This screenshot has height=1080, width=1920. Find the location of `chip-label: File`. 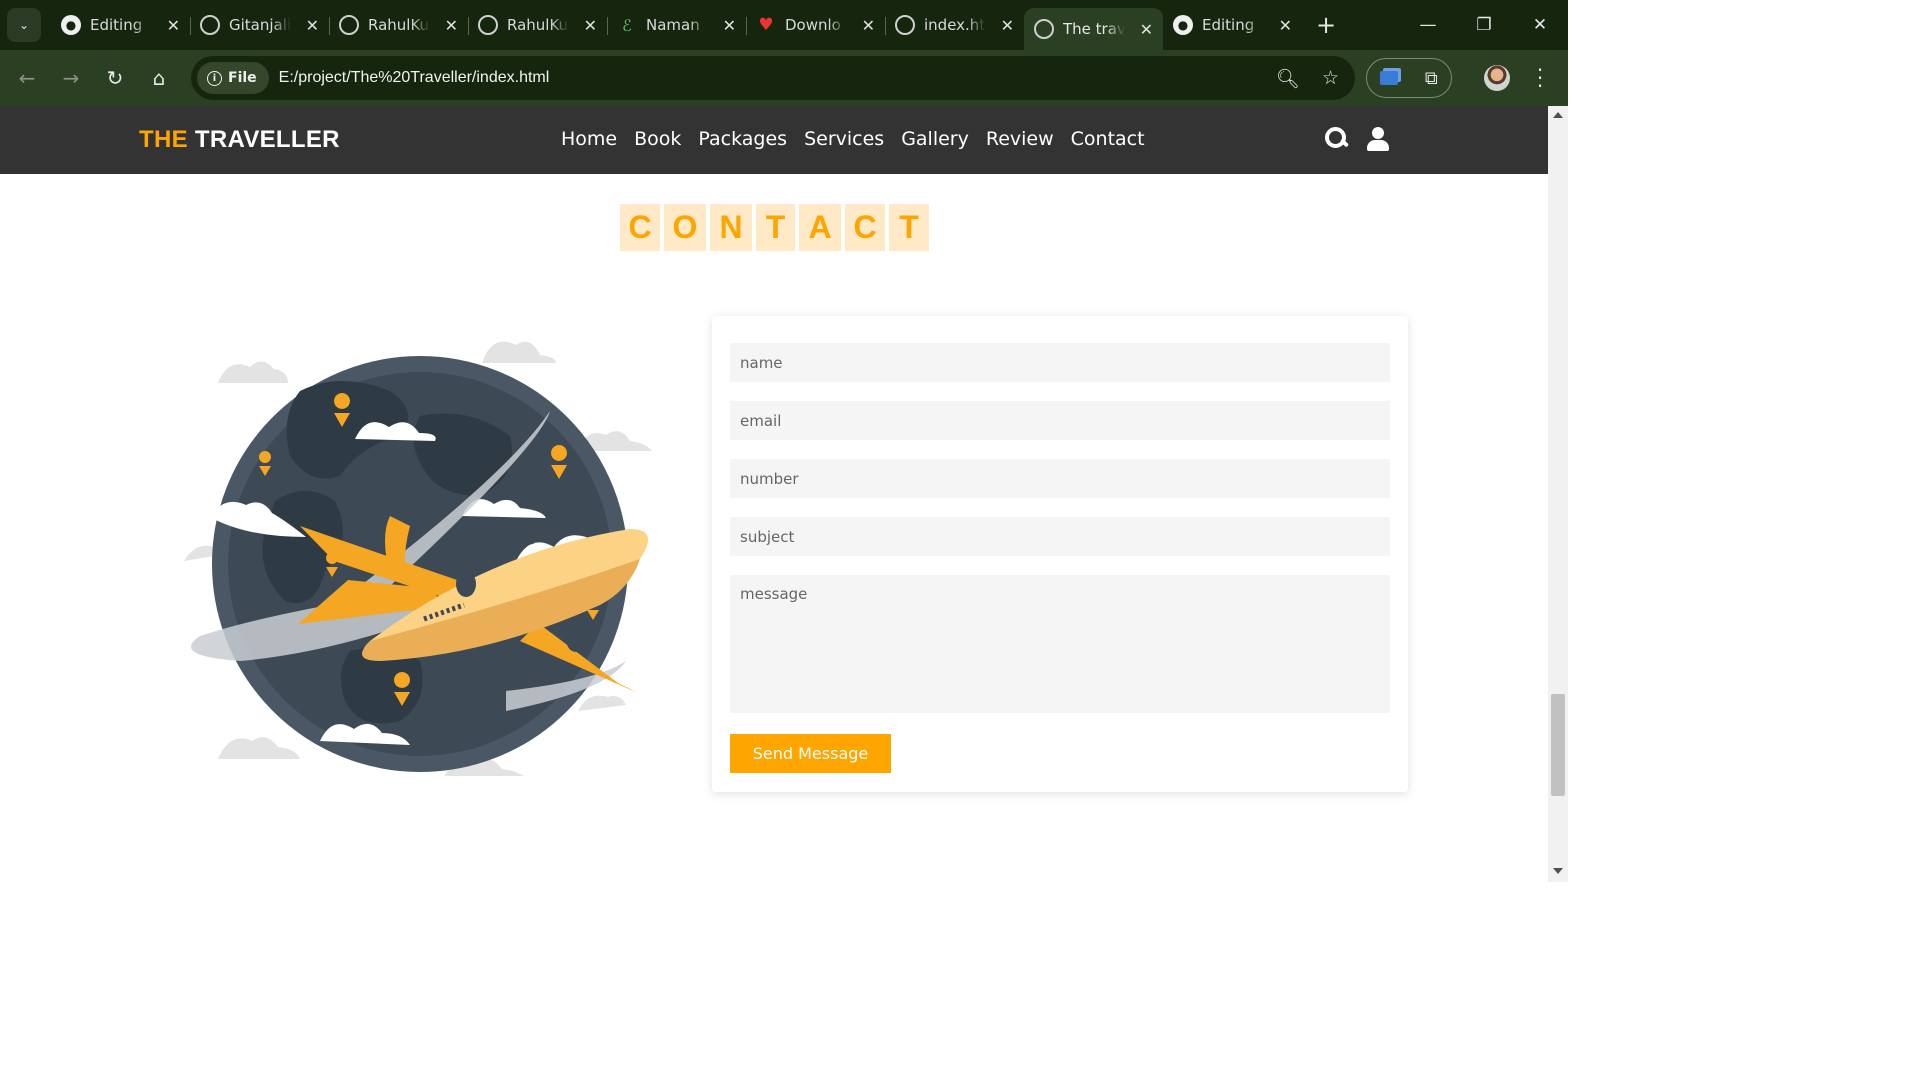

chip-label: File is located at coordinates (242, 78).